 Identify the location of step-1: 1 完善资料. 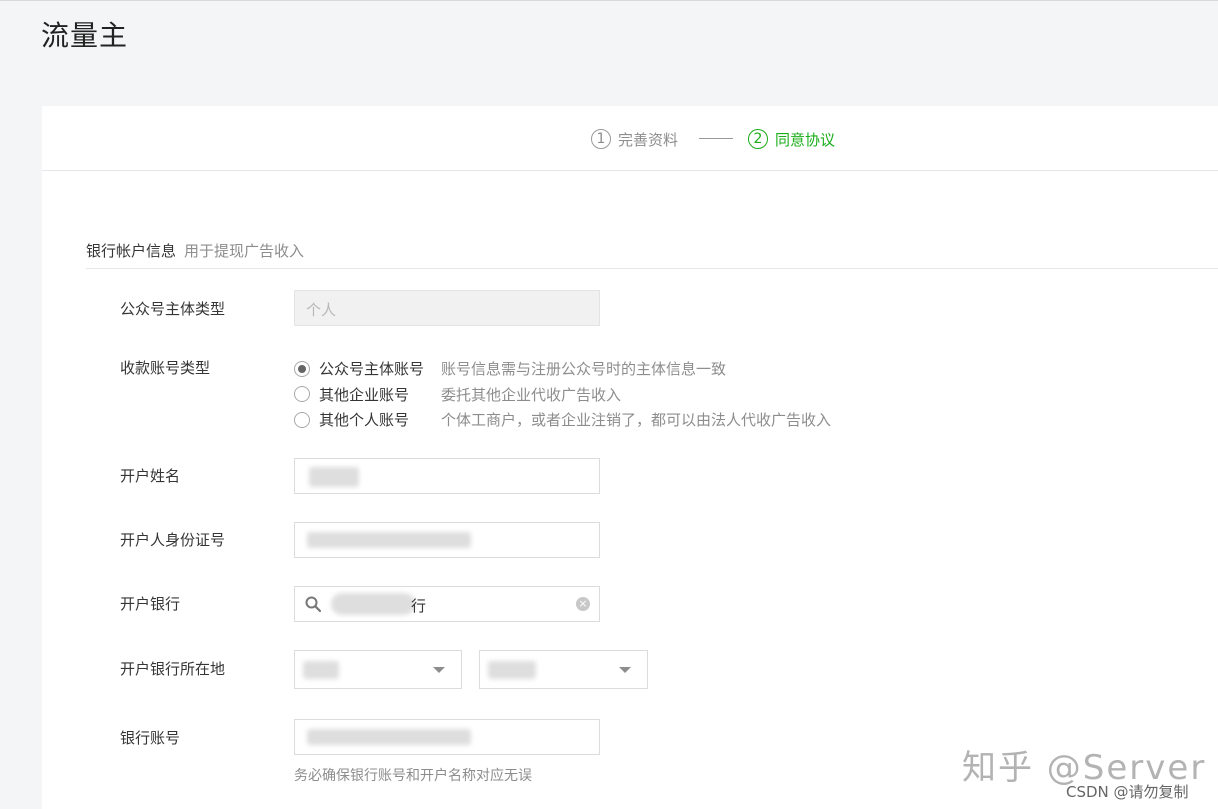
(634, 139).